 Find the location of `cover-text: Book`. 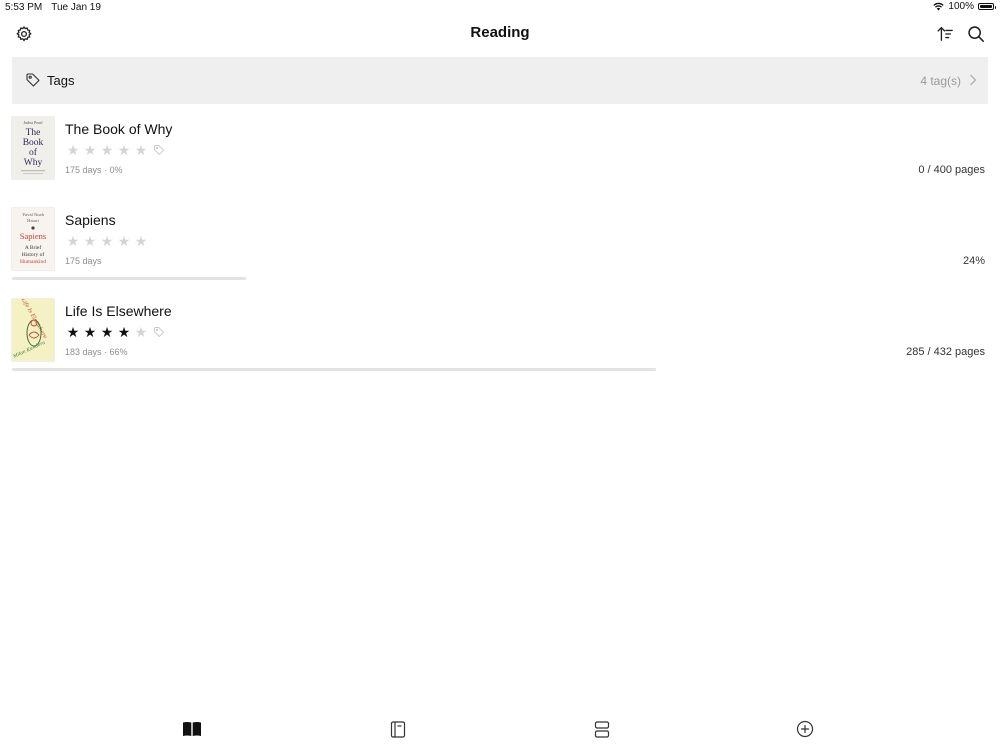

cover-text: Book is located at coordinates (33, 143).